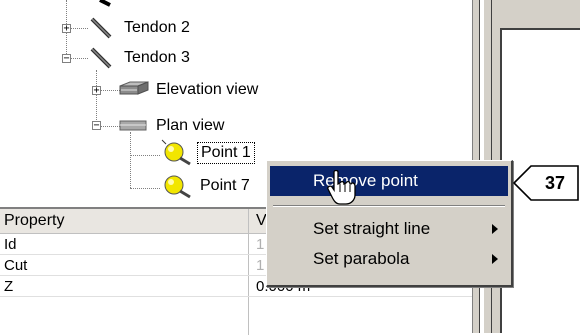  What do you see at coordinates (341, 187) in the screenshot?
I see `hand-cursor-icon` at bounding box center [341, 187].